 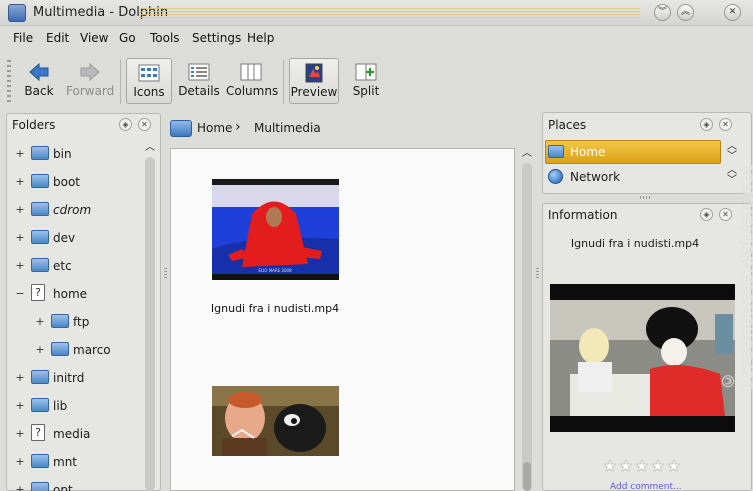 I want to click on folder-label: media, so click(x=72, y=434).